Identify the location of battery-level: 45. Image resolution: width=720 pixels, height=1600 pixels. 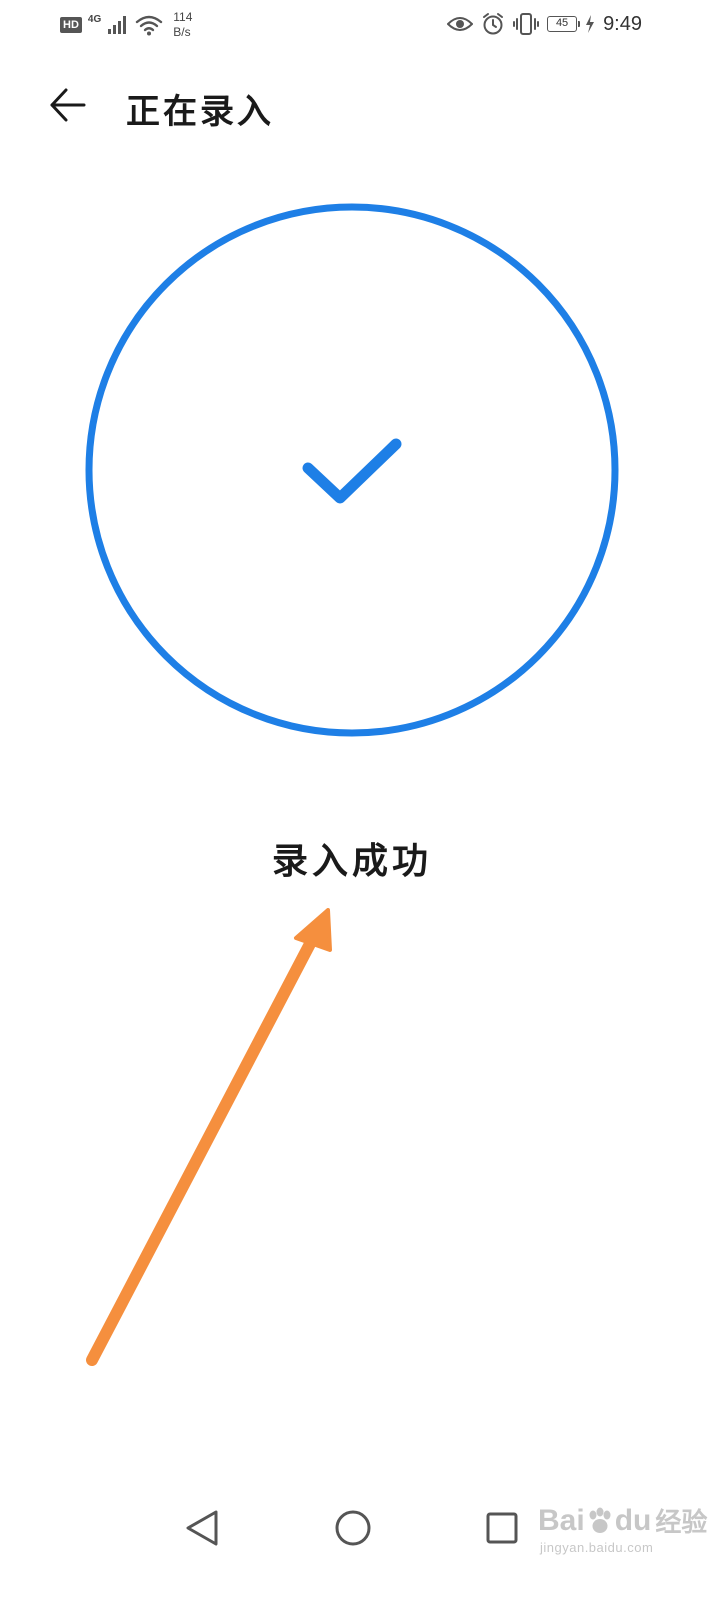
(562, 23).